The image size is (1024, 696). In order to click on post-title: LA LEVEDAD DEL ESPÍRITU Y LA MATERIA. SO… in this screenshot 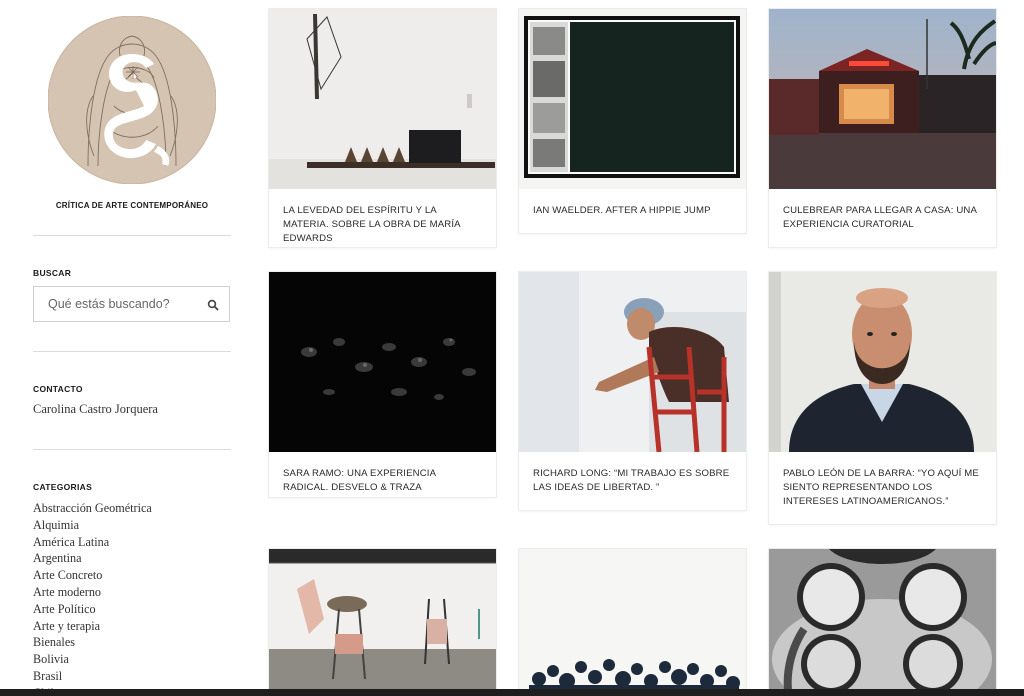, I will do `click(382, 217)`.